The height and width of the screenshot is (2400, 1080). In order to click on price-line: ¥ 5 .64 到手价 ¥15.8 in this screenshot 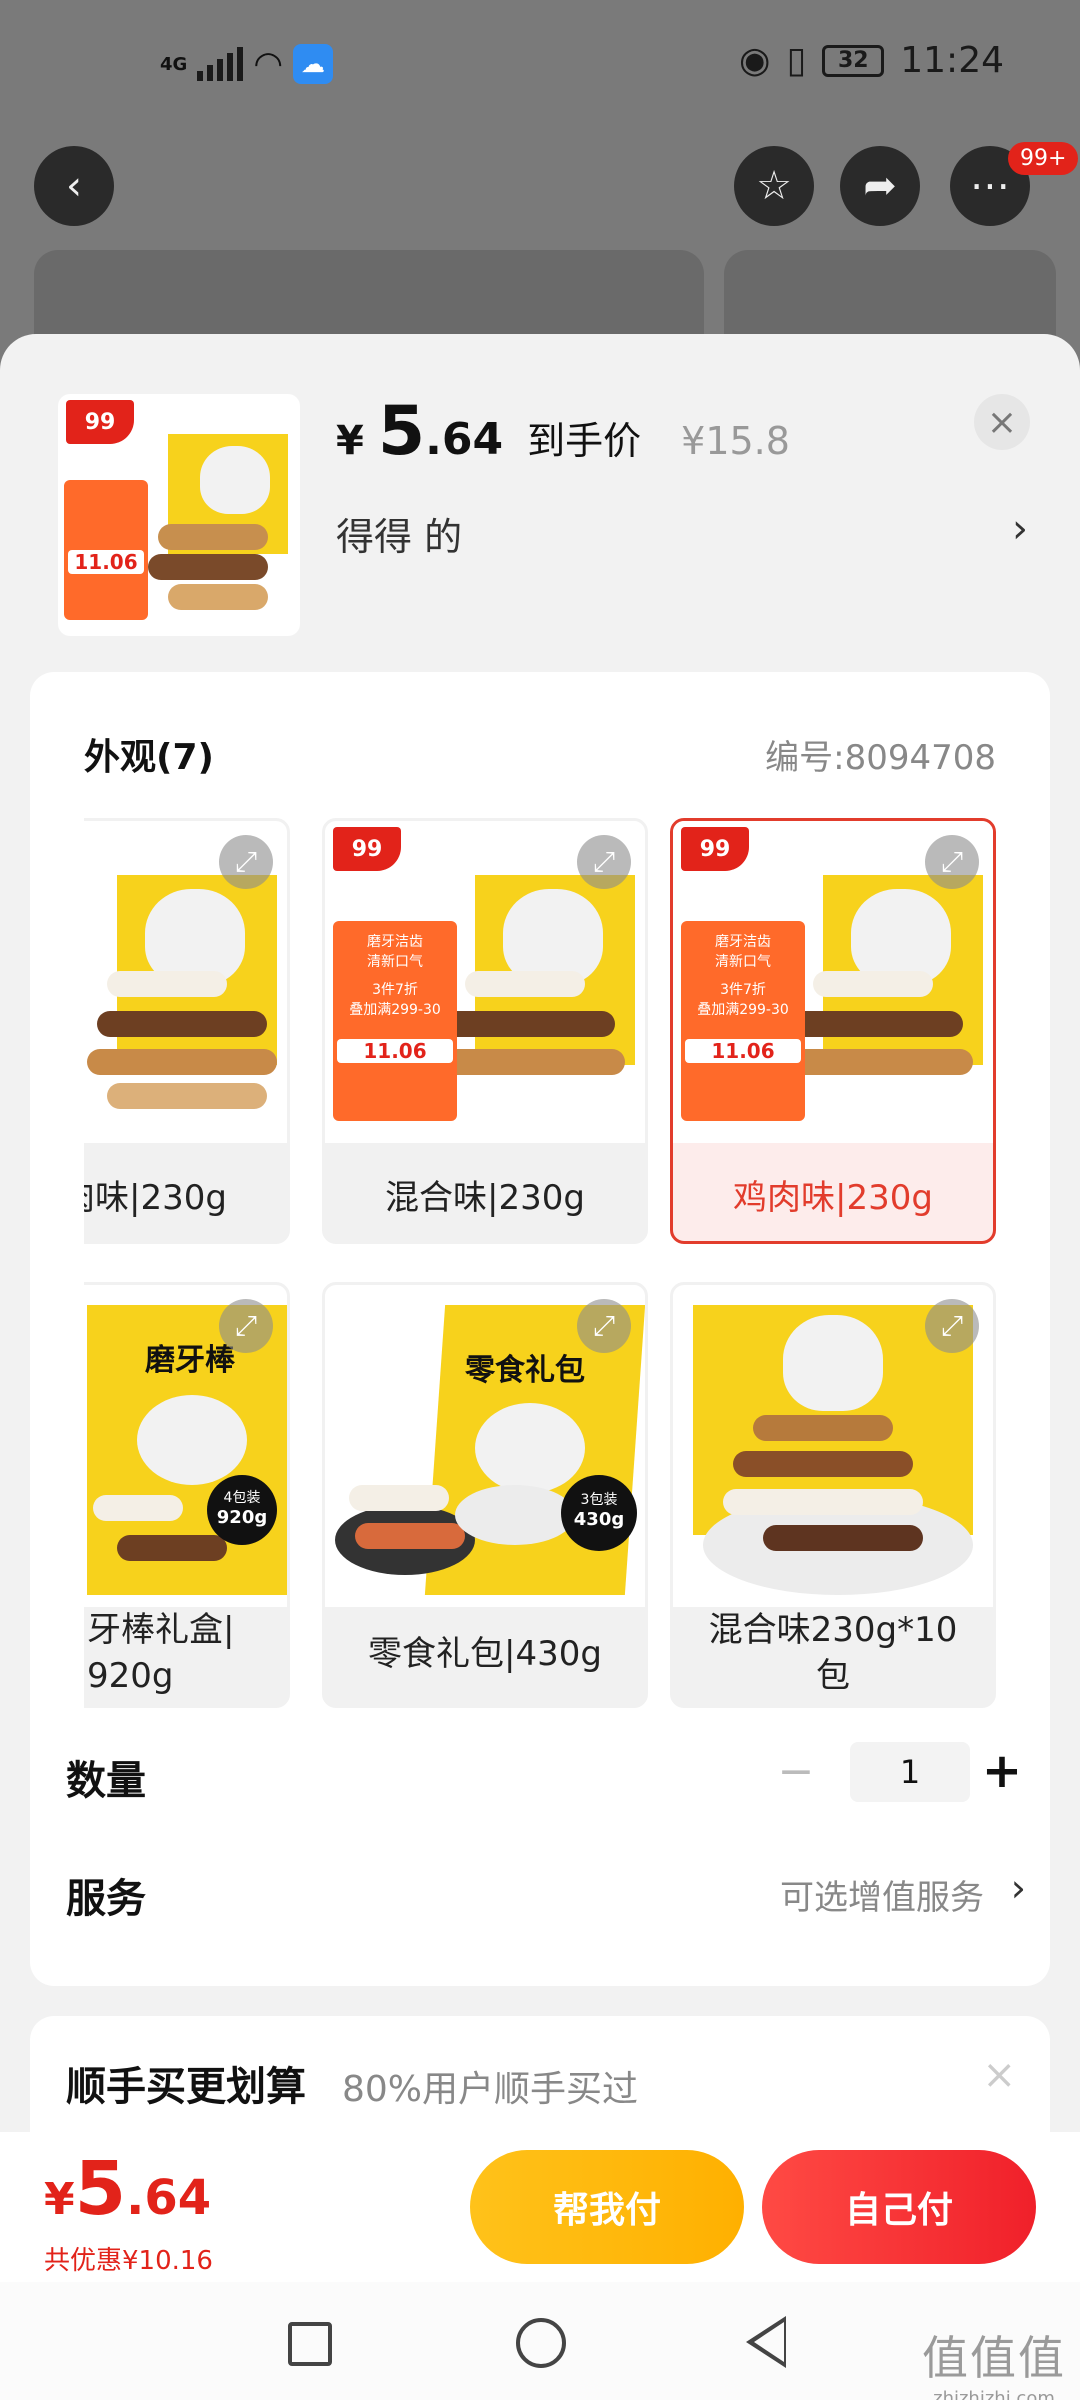, I will do `click(563, 431)`.